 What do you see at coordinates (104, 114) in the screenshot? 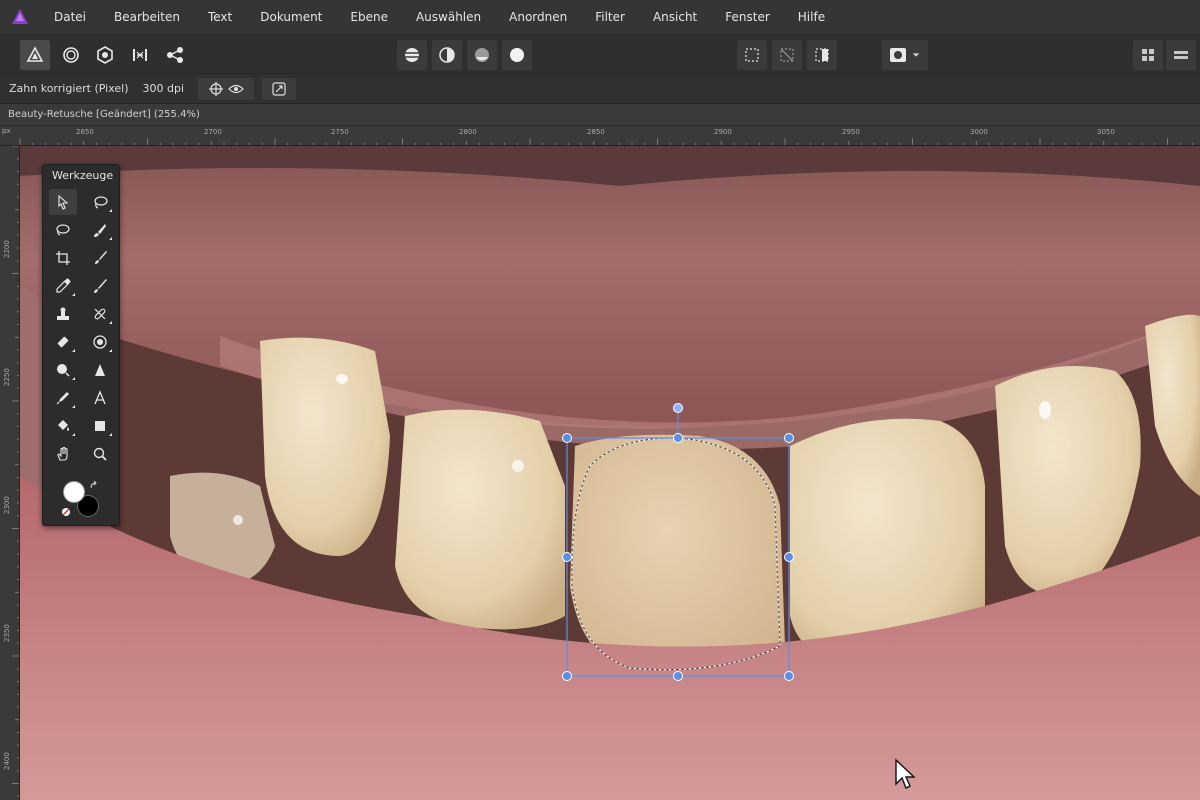
I see `document-title: Beauty-Retusche [Geändert] (255.4%)` at bounding box center [104, 114].